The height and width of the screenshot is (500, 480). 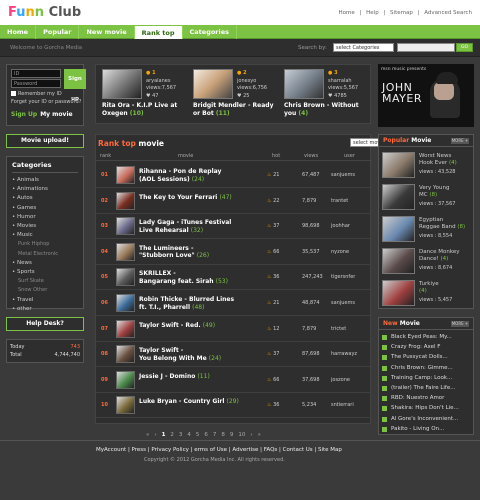 I want to click on signup-link: Sign Up, so click(x=24, y=114).